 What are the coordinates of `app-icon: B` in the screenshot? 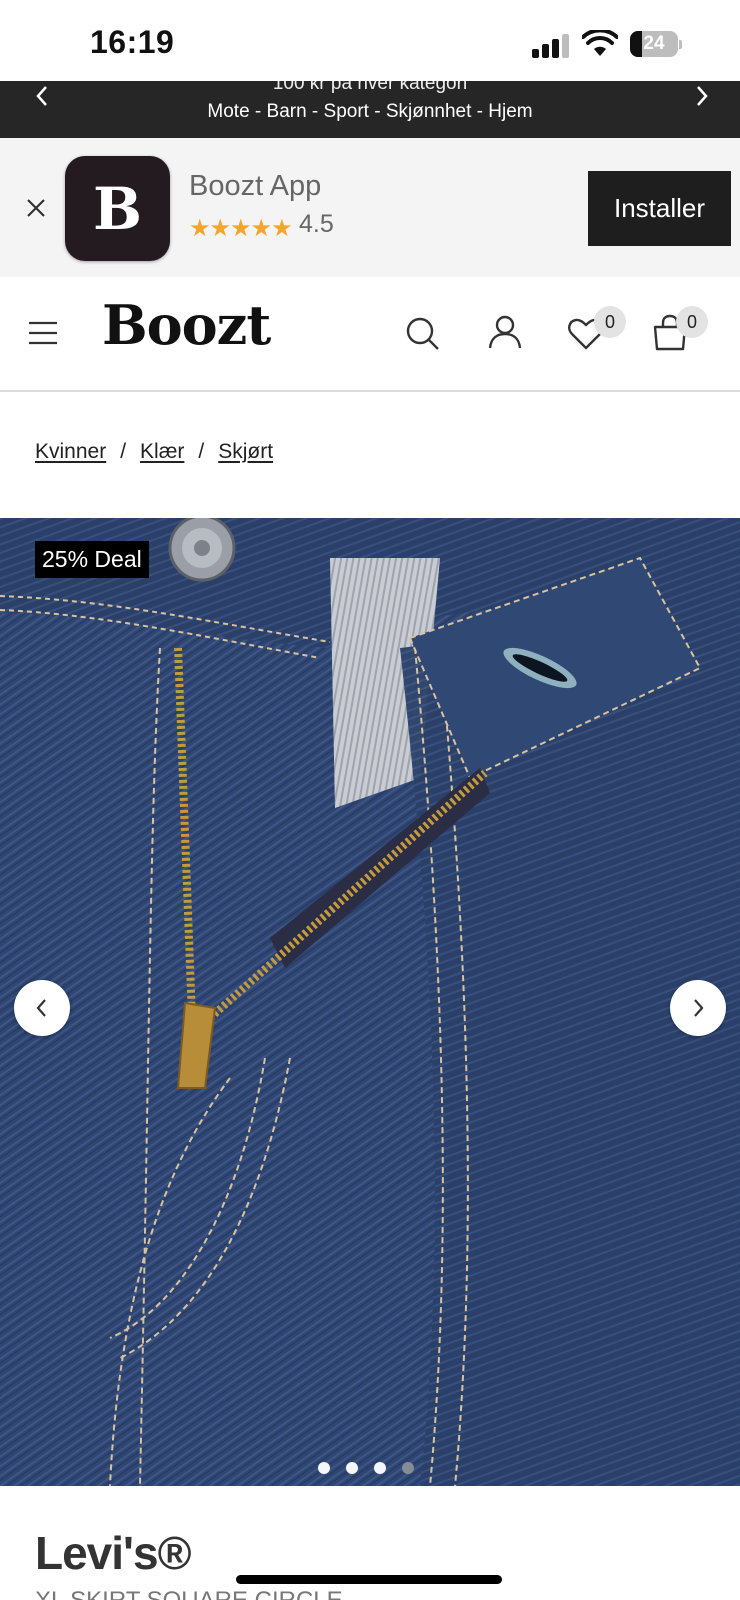 It's located at (117, 208).